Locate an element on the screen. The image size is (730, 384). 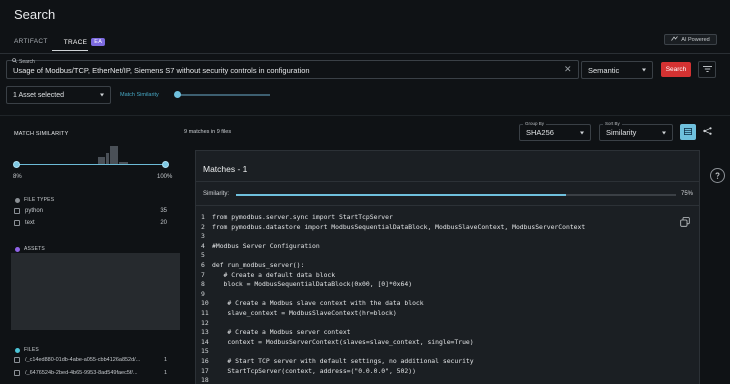
search-mode-value: Semantic is located at coordinates (604, 70).